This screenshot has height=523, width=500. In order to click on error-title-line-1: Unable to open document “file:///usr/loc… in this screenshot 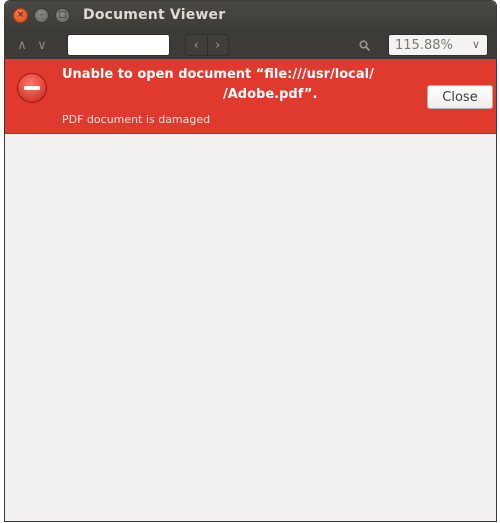, I will do `click(218, 74)`.